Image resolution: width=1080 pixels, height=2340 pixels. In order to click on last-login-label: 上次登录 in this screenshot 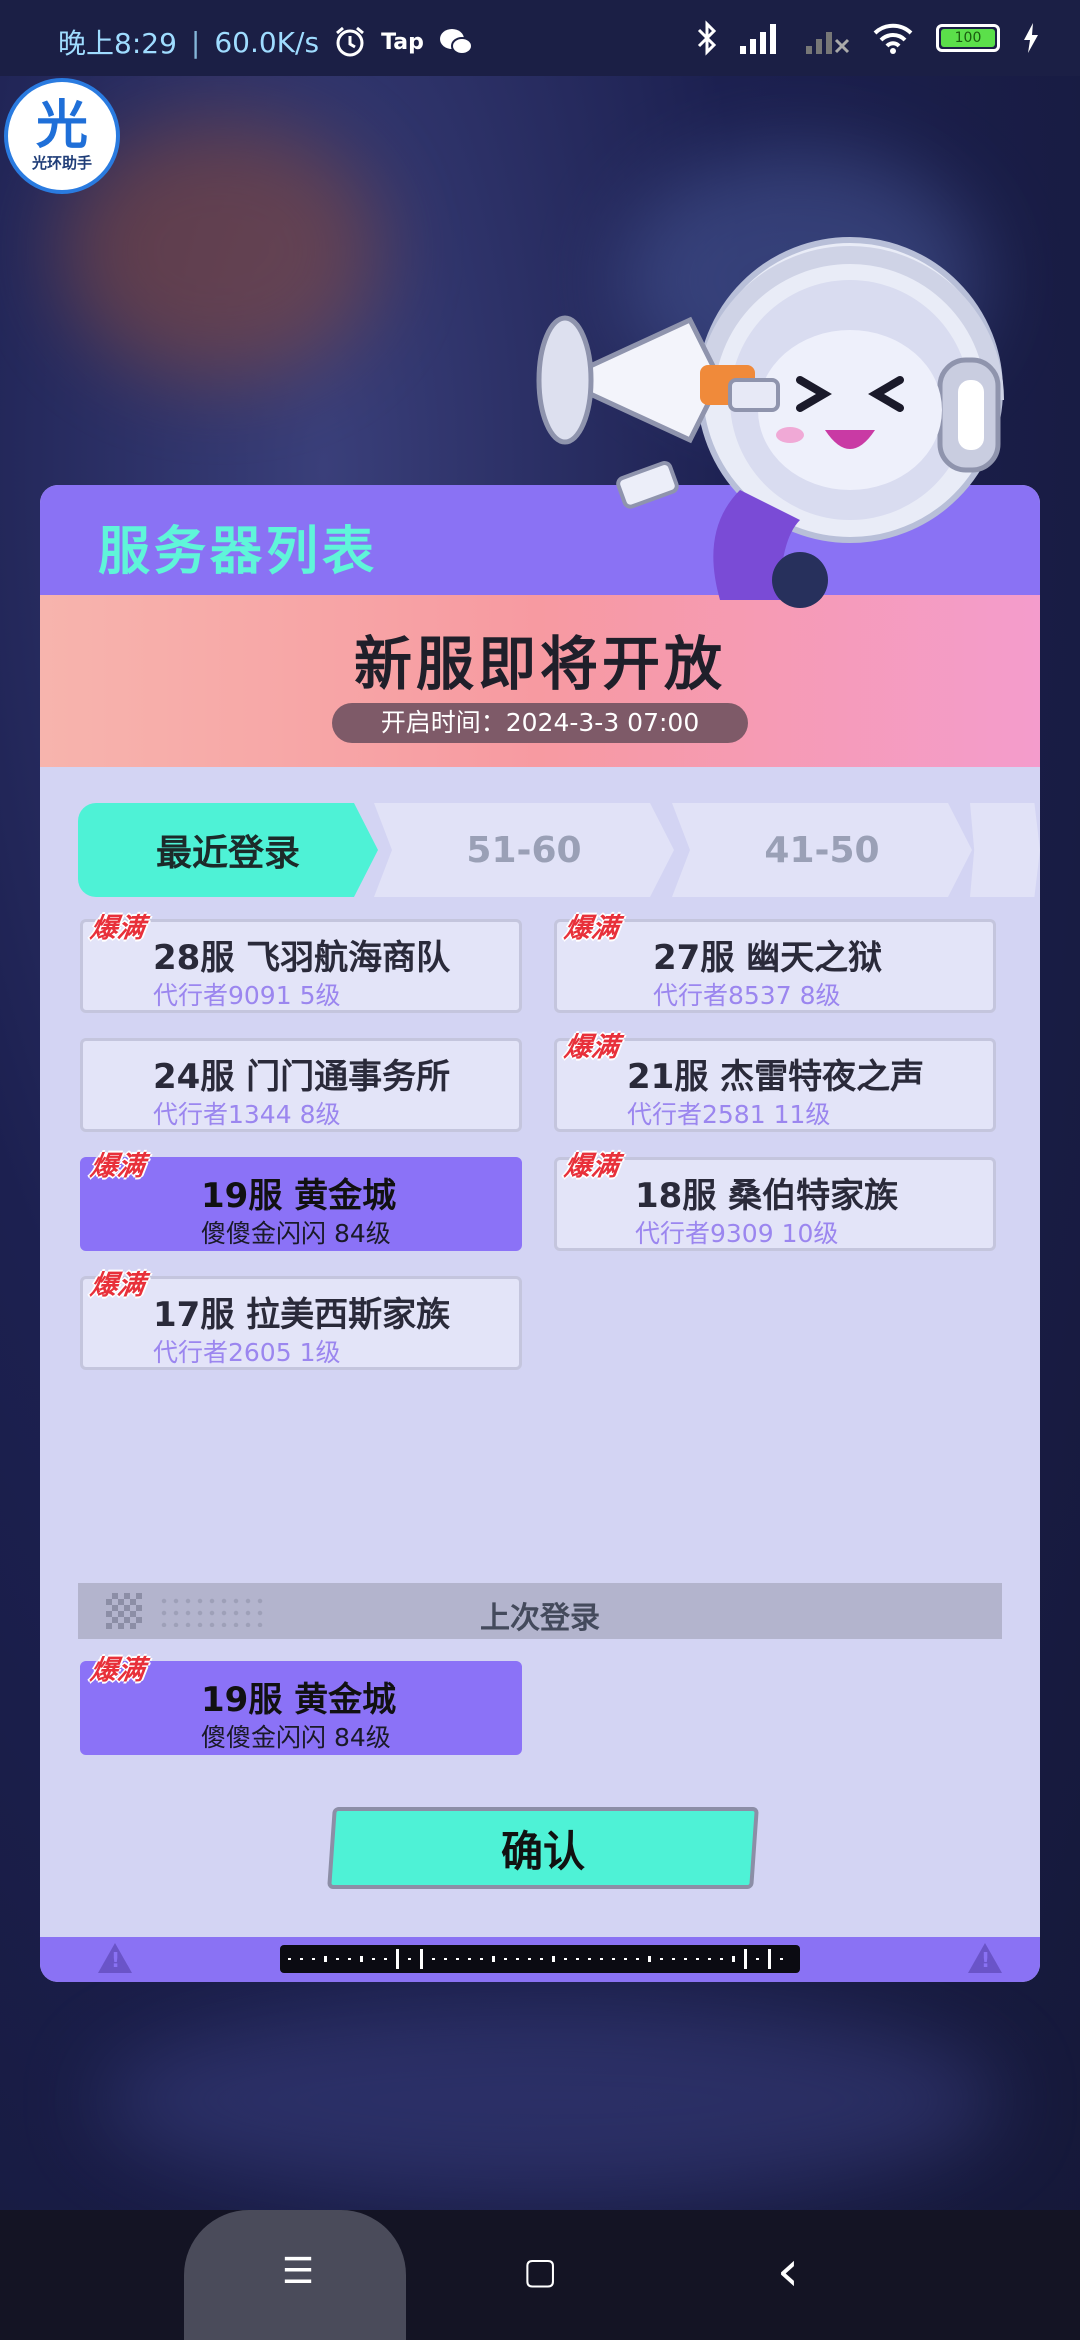, I will do `click(540, 1618)`.